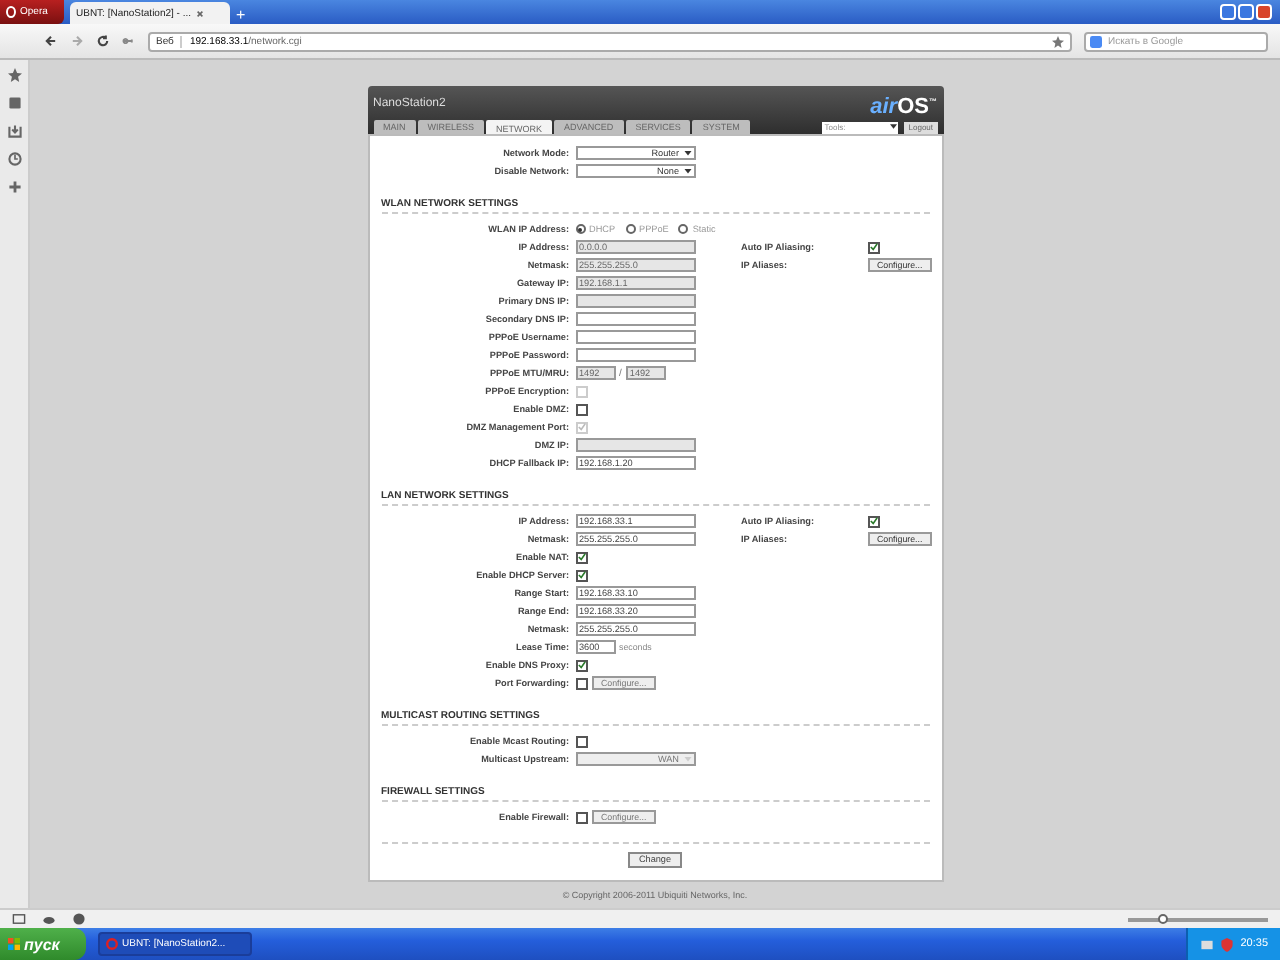 The height and width of the screenshot is (960, 1280). Describe the element at coordinates (14, 159) in the screenshot. I see `history-icon` at that location.